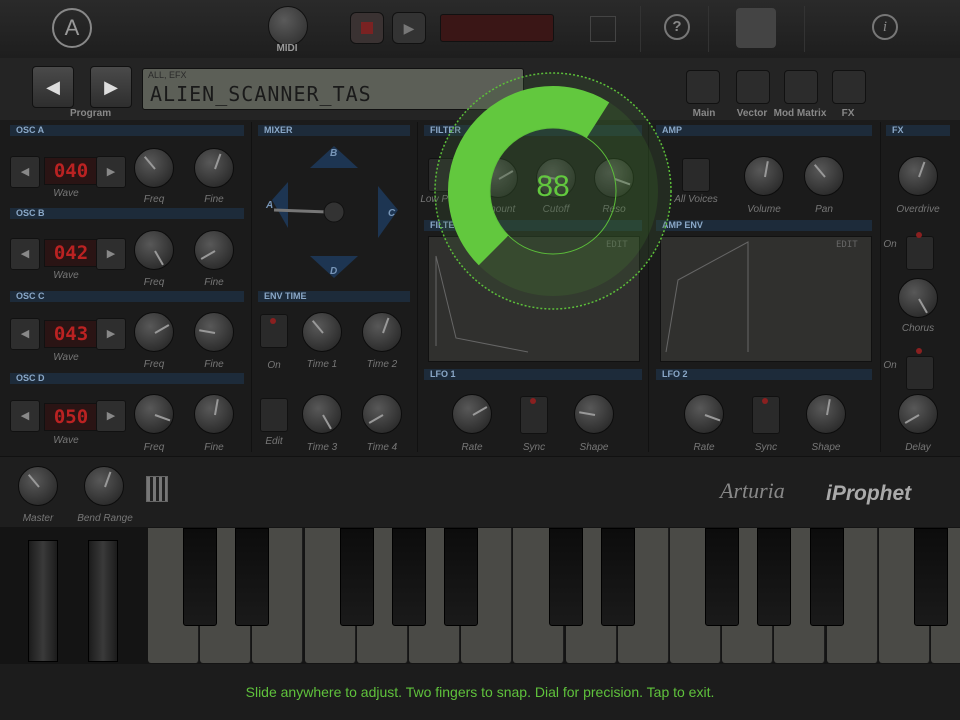 This screenshot has height=720, width=960. Describe the element at coordinates (25, 254) in the screenshot. I see `osc-b-prev-button: ◀` at that location.